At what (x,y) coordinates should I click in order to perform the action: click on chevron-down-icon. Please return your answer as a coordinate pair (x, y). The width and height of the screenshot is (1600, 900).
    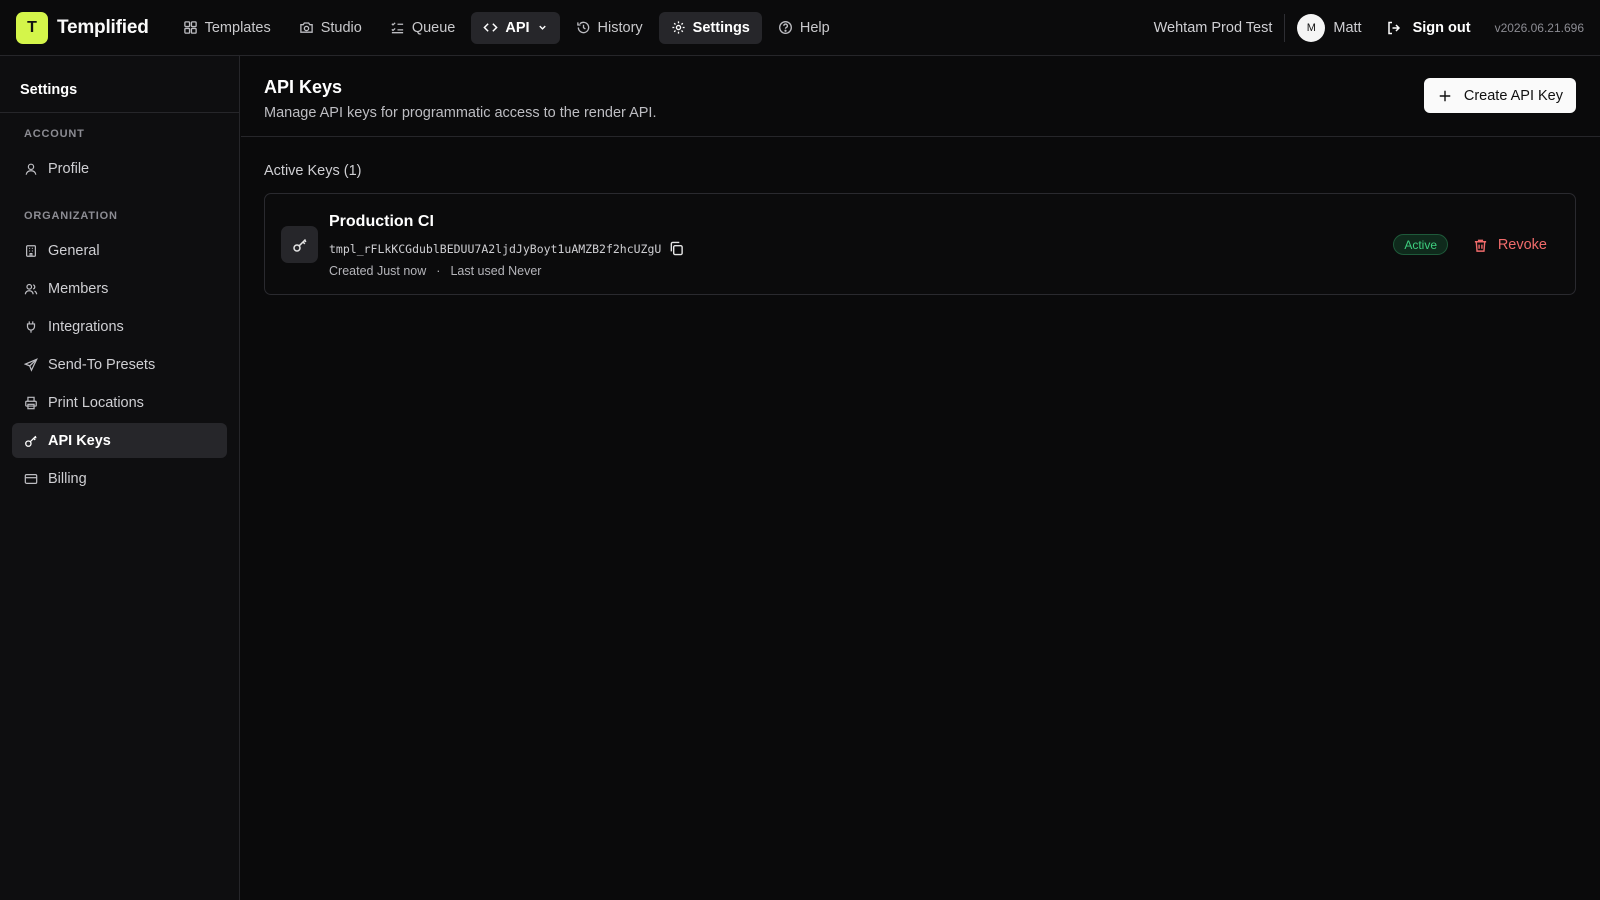
    Looking at the image, I should click on (542, 27).